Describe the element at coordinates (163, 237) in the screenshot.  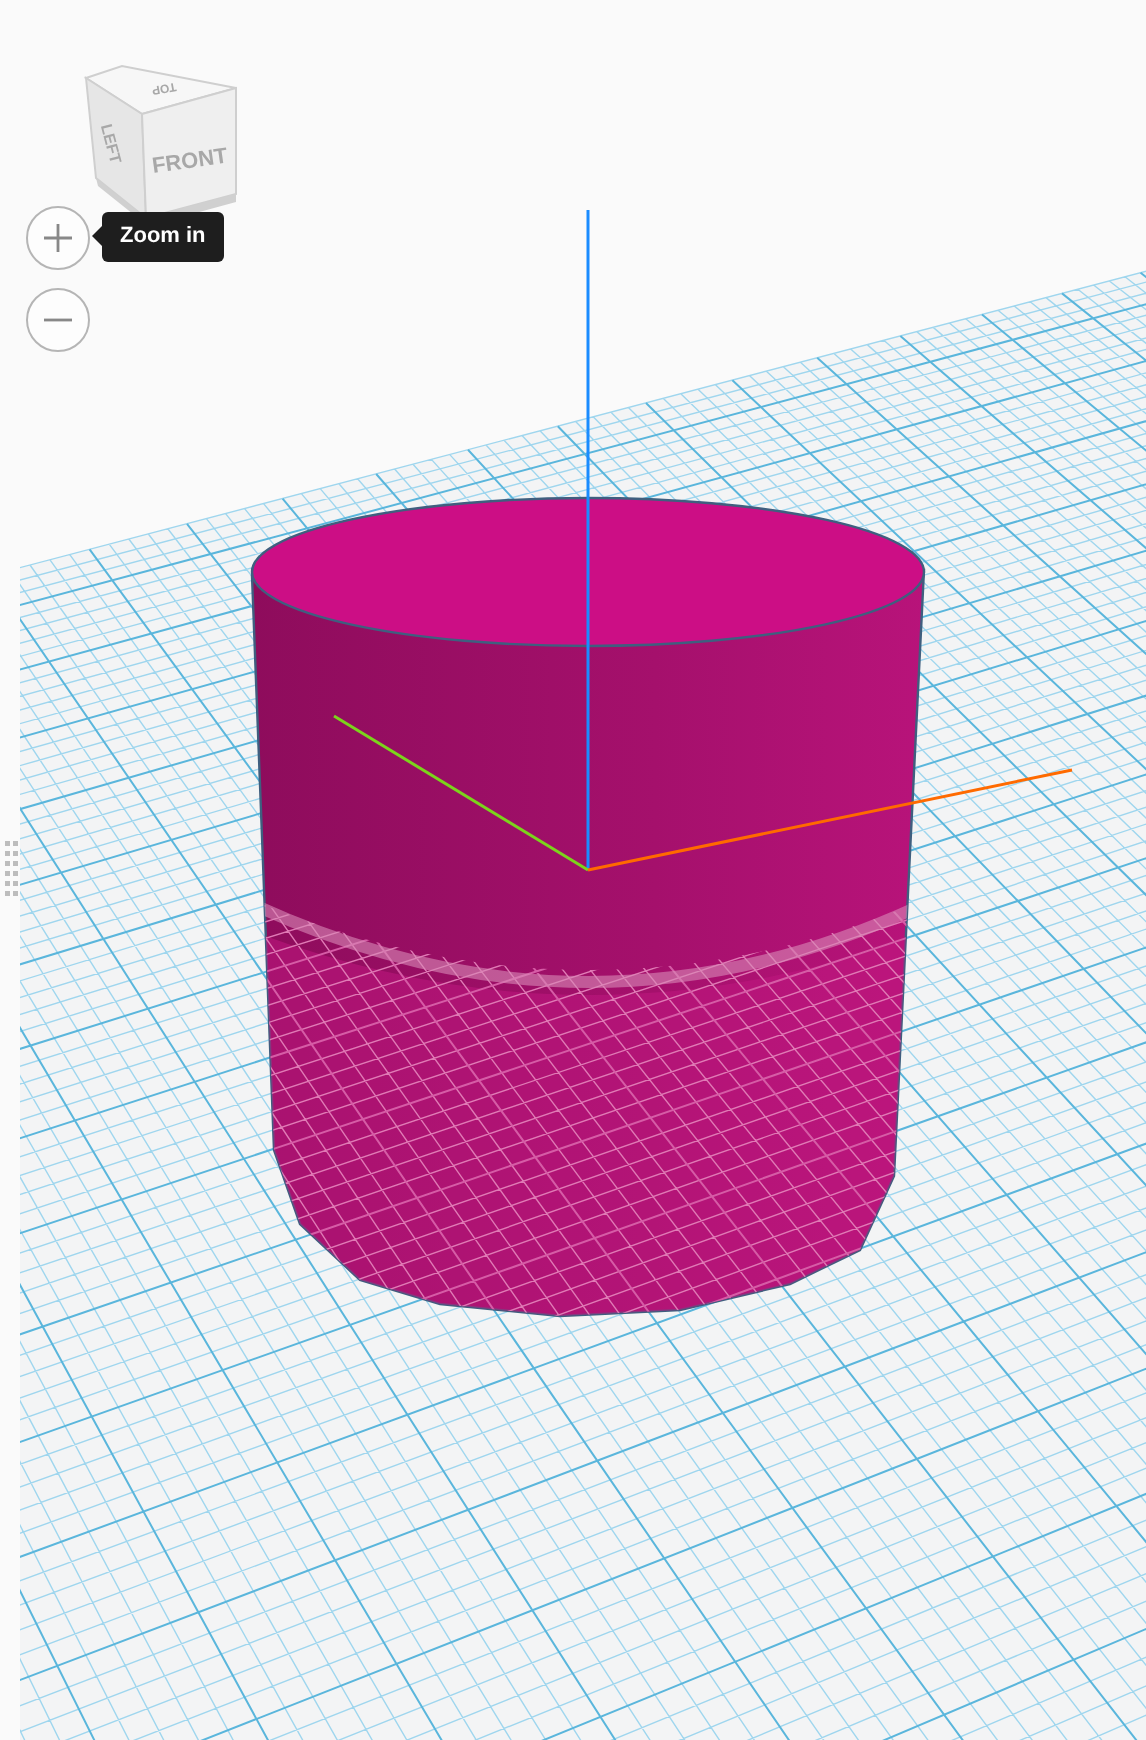
I see `tooltip: Zoom in` at that location.